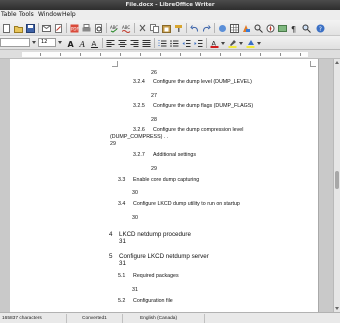 This screenshot has height=323, width=340. What do you see at coordinates (146, 43) in the screenshot?
I see `justify-icon` at bounding box center [146, 43].